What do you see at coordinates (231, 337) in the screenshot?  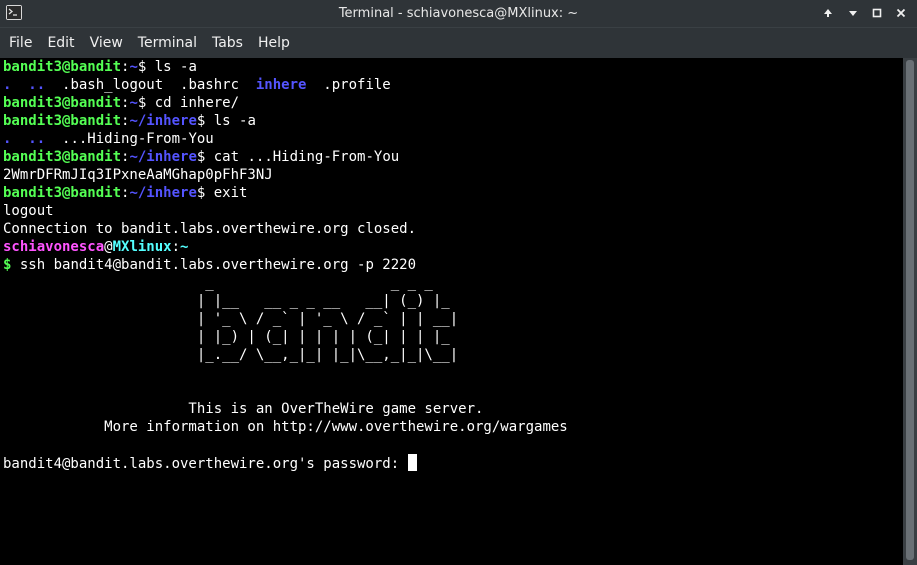 I see `terminal-segment: | |_) | (_| | | | | (_| | | |_` at bounding box center [231, 337].